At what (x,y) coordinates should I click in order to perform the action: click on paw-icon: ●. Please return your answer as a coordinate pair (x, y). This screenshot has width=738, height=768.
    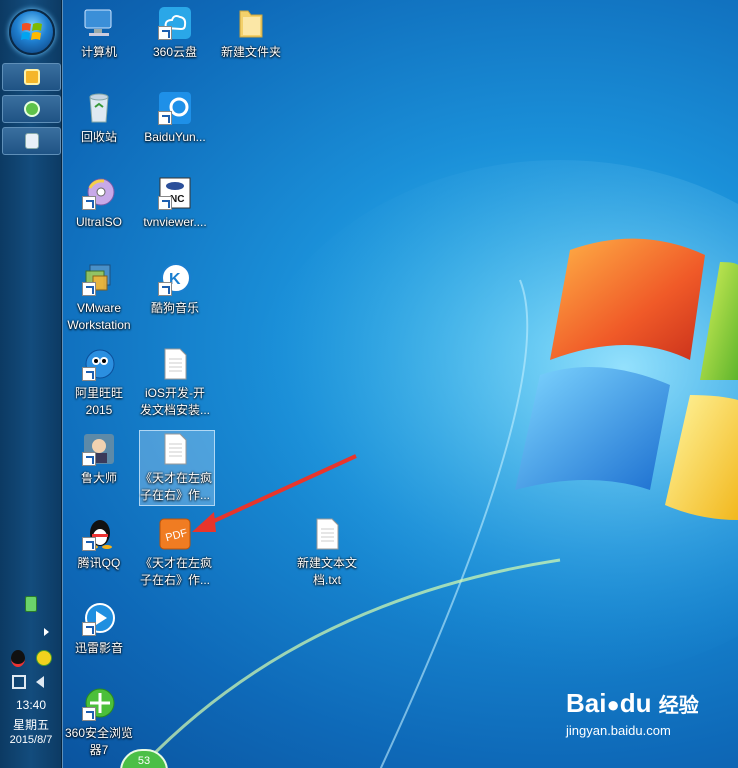
    Looking at the image, I should click on (613, 704).